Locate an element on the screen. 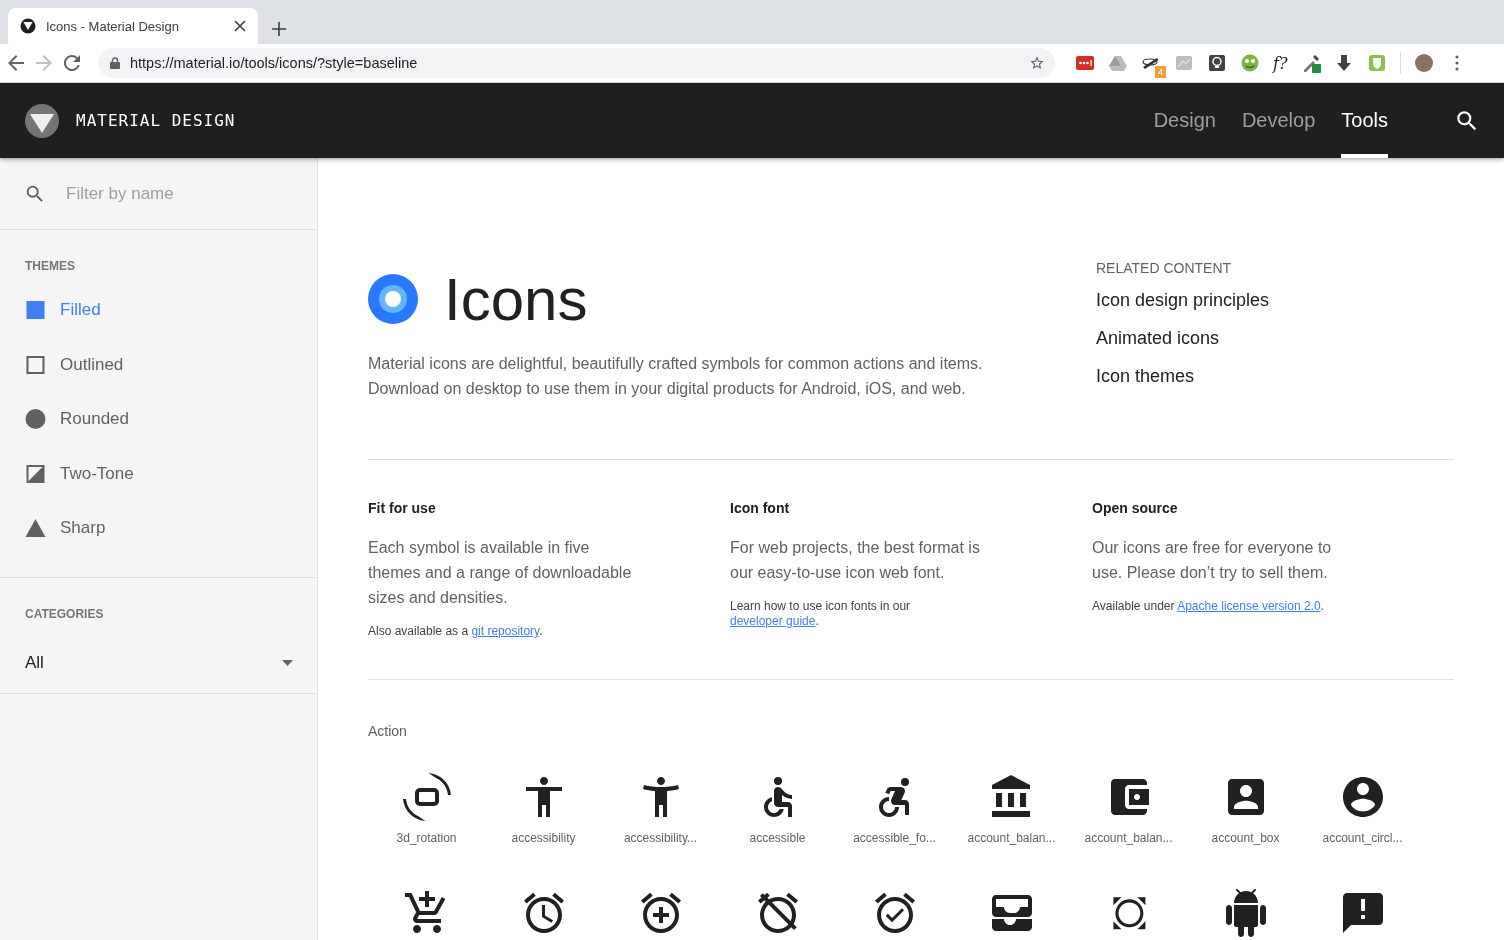  feature-note: Also available as a git repository. is located at coordinates (456, 631).